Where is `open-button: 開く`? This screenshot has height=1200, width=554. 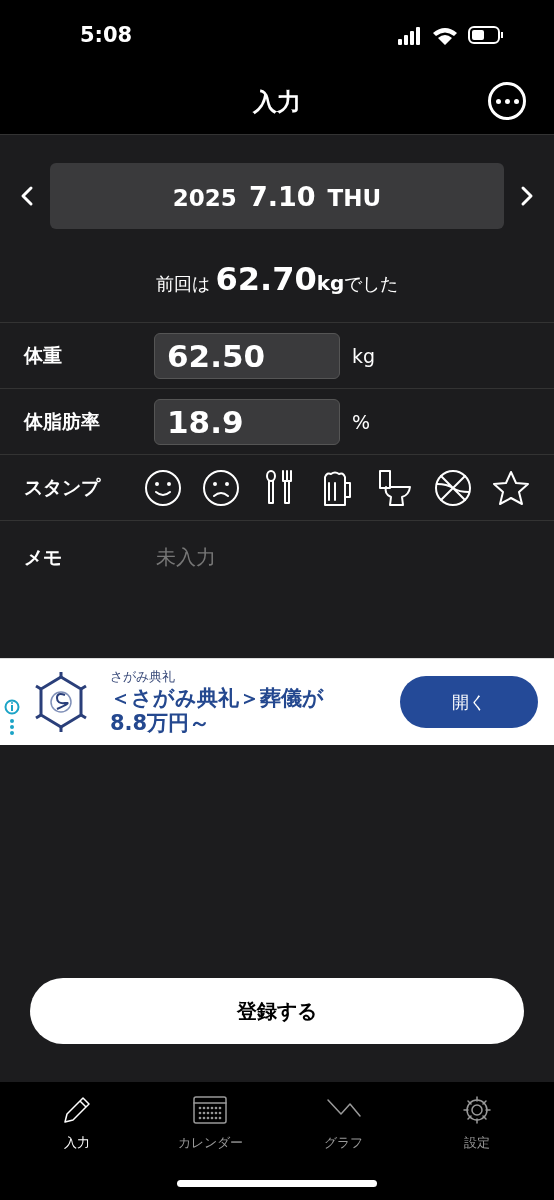 open-button: 開く is located at coordinates (469, 702).